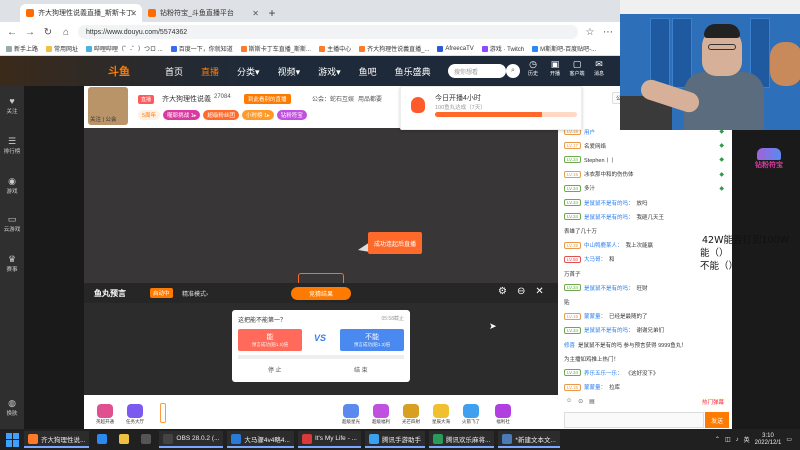  I want to click on url-field: https://www.douyu.com/5574362, so click(328, 32).